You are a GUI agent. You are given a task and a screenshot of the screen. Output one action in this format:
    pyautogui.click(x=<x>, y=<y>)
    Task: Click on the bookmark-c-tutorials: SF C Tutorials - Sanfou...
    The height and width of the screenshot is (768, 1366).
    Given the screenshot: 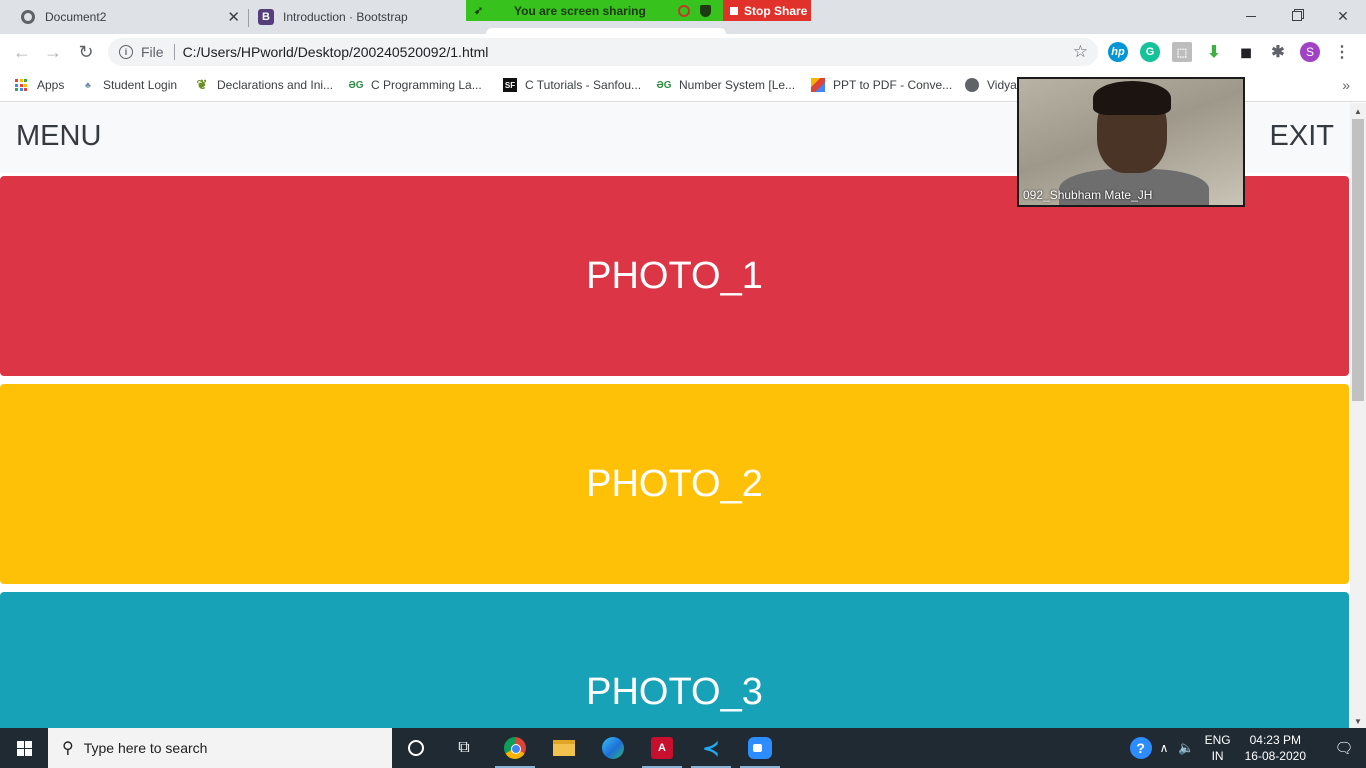 What is the action you would take?
    pyautogui.click(x=572, y=85)
    